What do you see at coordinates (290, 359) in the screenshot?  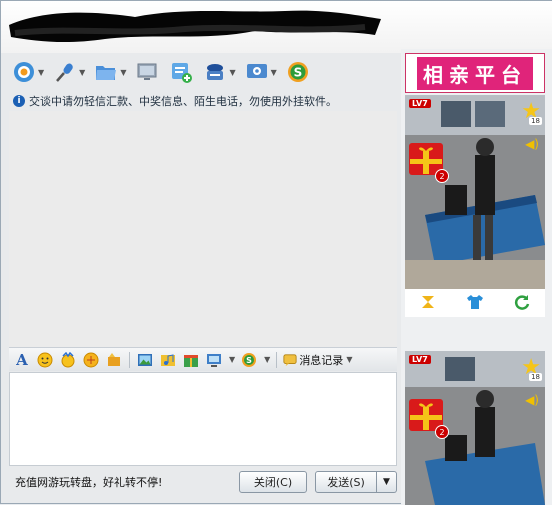 I see `chat-bubble-icon` at bounding box center [290, 359].